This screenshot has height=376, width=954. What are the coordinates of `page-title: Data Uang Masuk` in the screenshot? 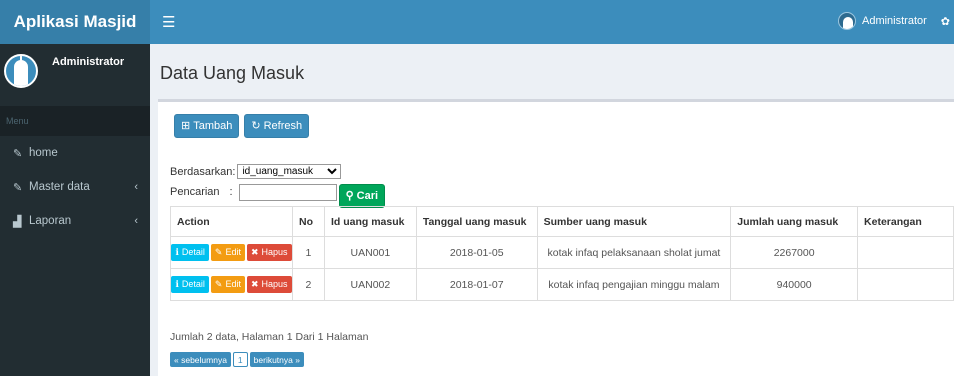 It's located at (232, 73).